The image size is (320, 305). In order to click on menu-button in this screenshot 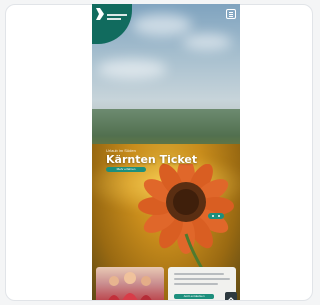, I will do `click(231, 14)`.